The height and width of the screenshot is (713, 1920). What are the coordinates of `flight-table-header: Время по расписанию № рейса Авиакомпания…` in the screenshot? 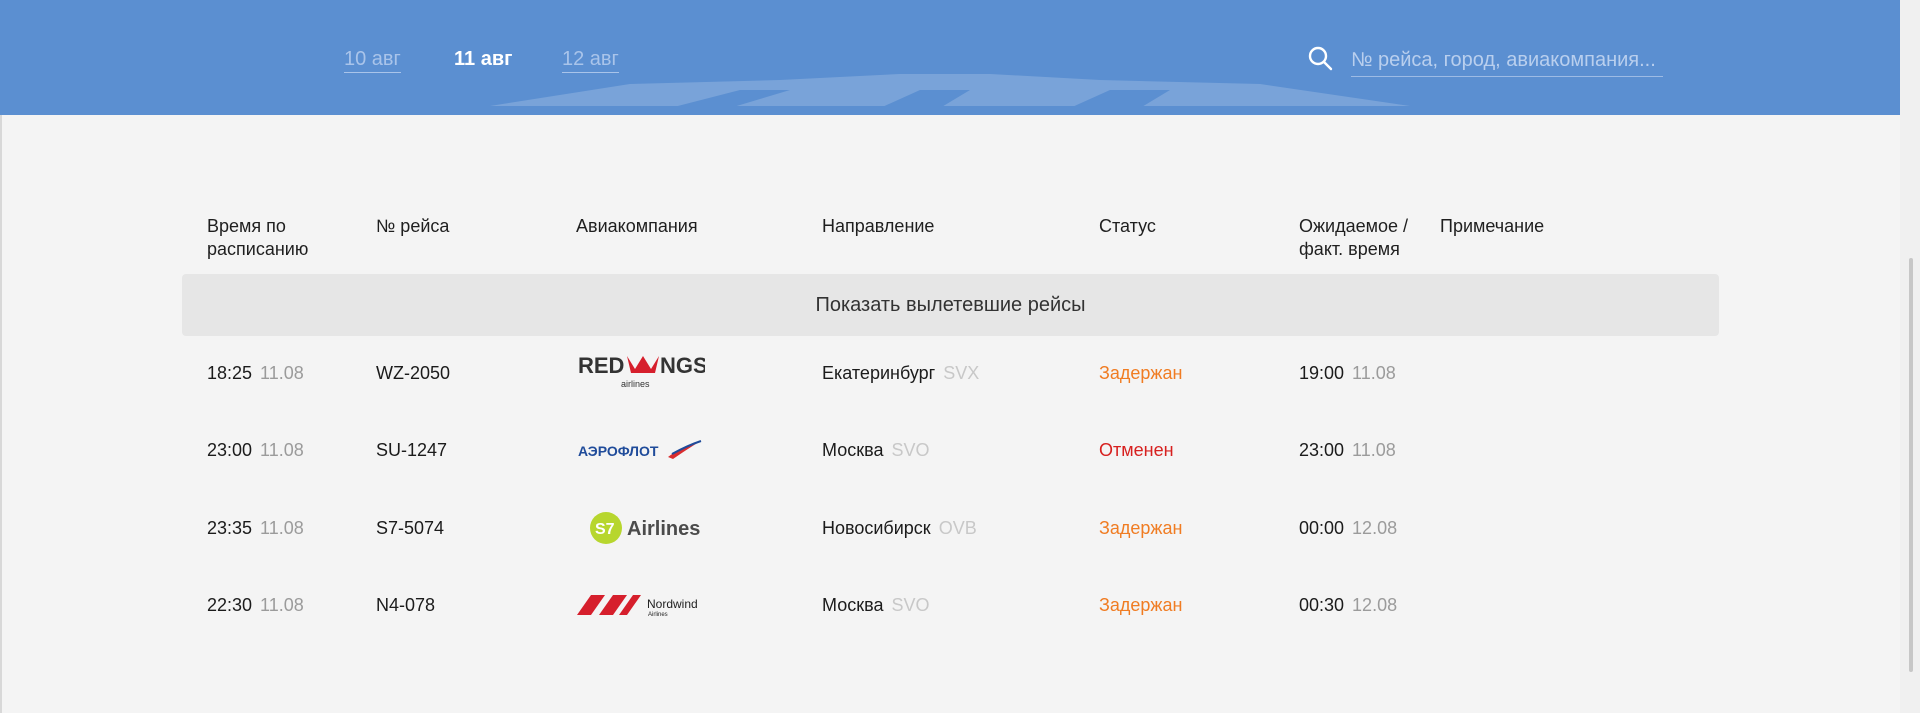 It's located at (950, 240).